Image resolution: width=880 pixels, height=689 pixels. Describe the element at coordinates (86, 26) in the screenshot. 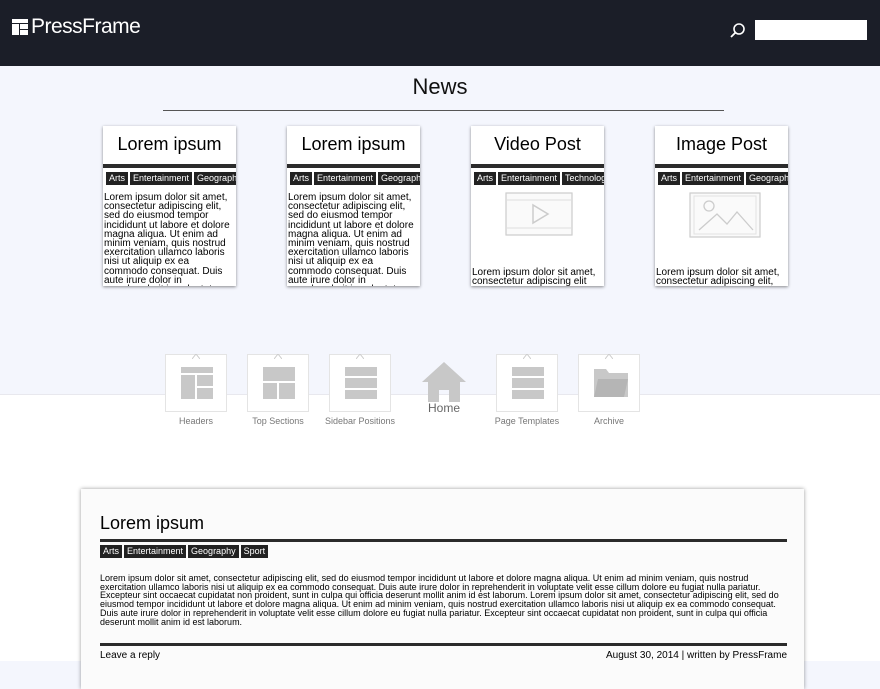

I see `logo-text: PressFrame` at that location.